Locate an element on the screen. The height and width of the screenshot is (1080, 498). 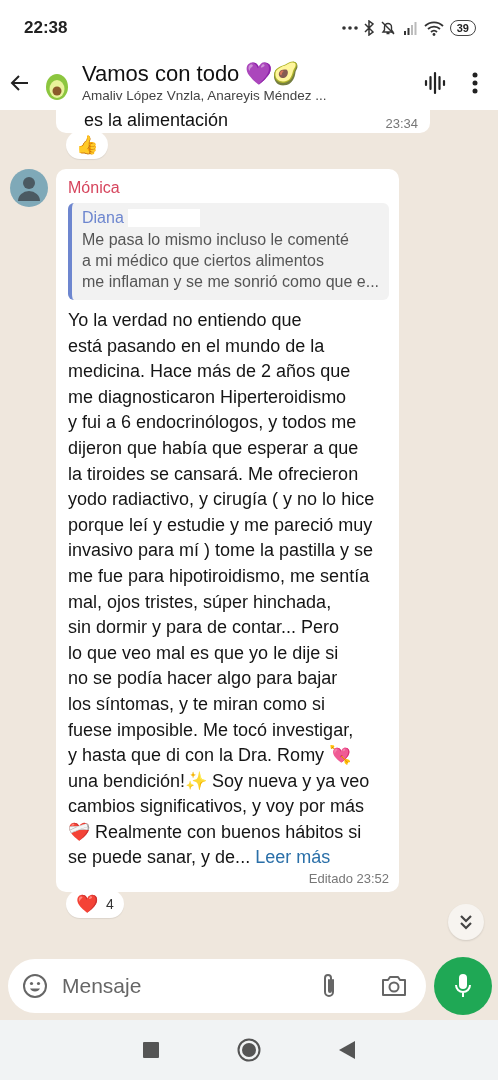
double-chevron-down-icon is located at coordinates (466, 922).